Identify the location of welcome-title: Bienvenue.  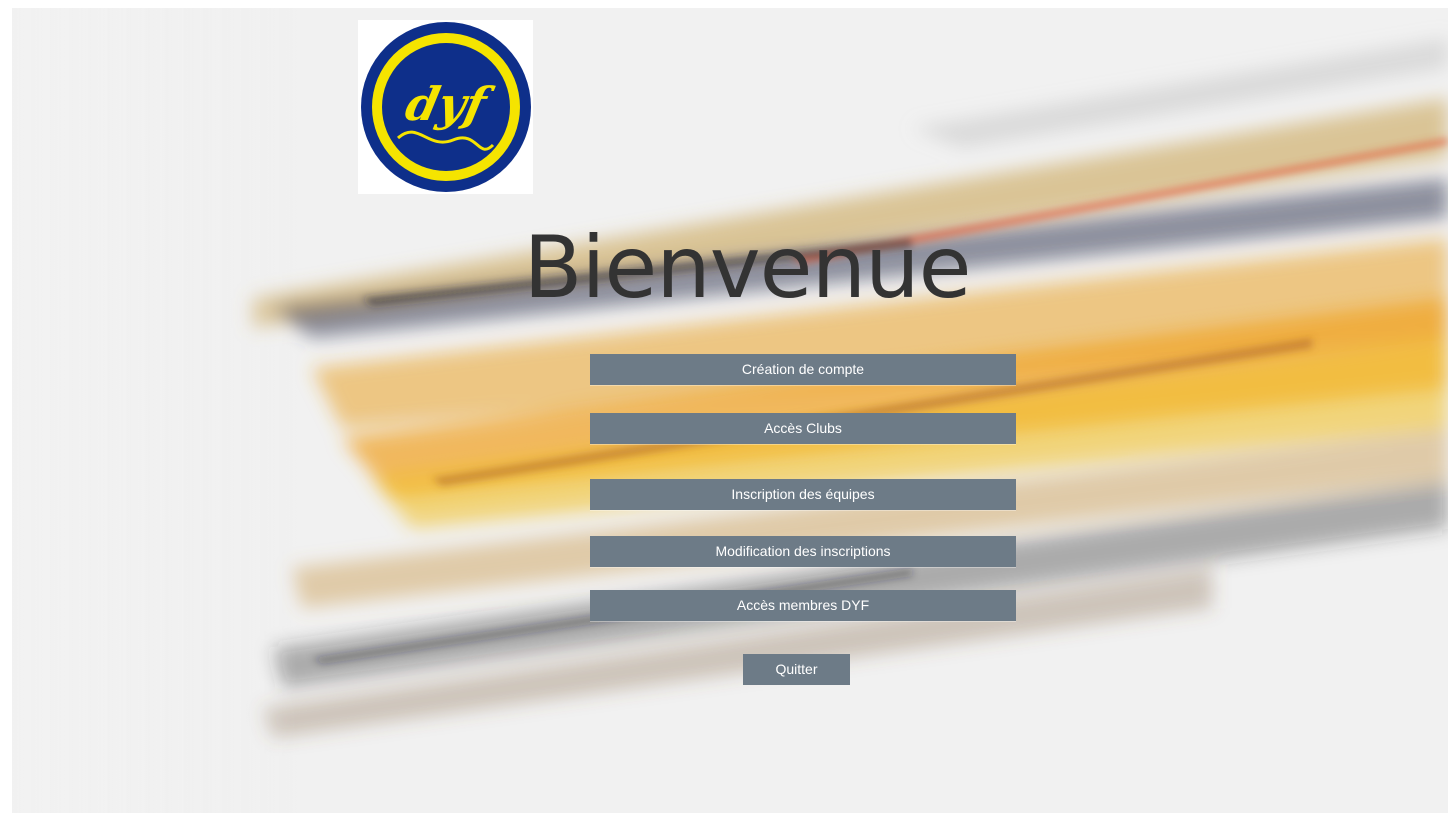
(747, 268).